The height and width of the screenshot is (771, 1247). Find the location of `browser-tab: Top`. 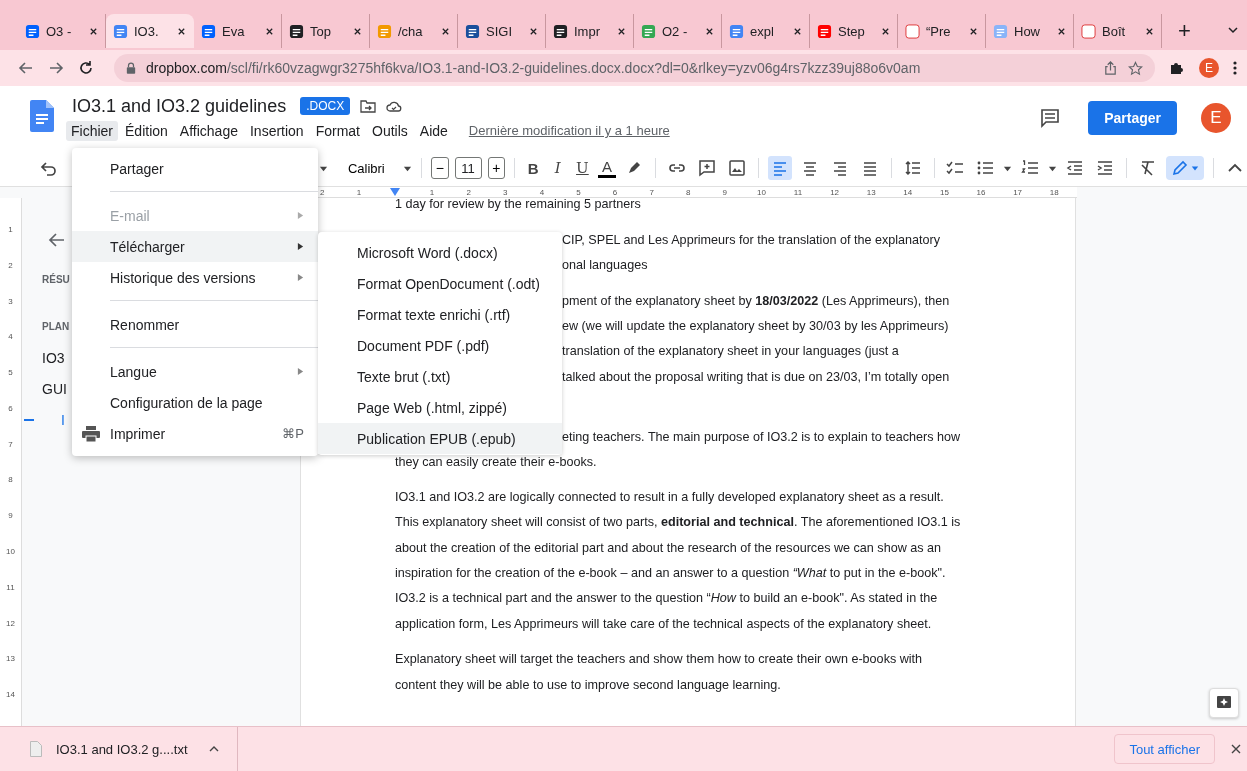

browser-tab: Top is located at coordinates (326, 31).